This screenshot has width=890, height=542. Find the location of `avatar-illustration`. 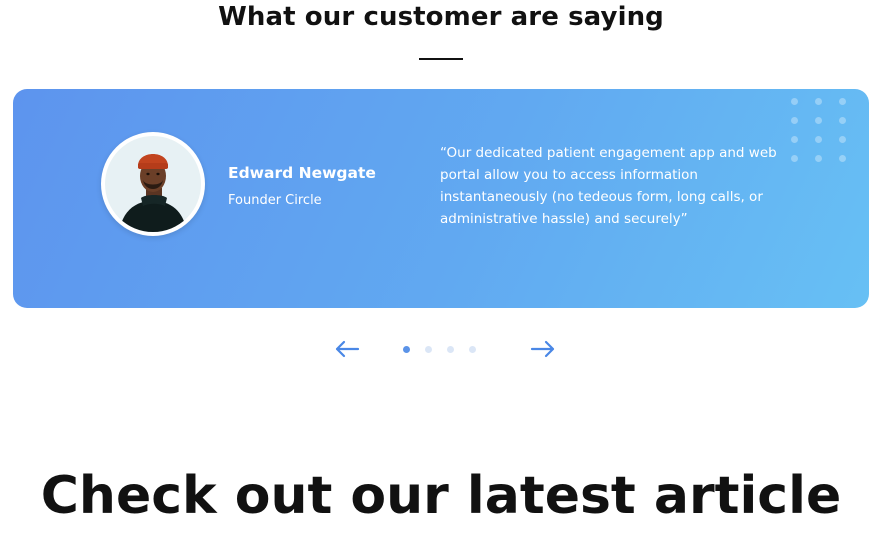

avatar-illustration is located at coordinates (153, 184).